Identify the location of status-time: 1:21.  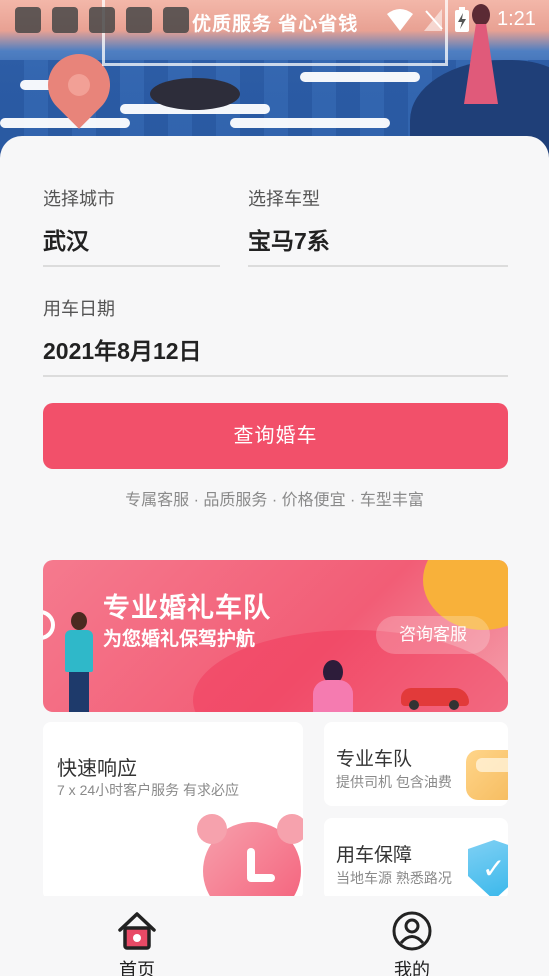
(516, 19).